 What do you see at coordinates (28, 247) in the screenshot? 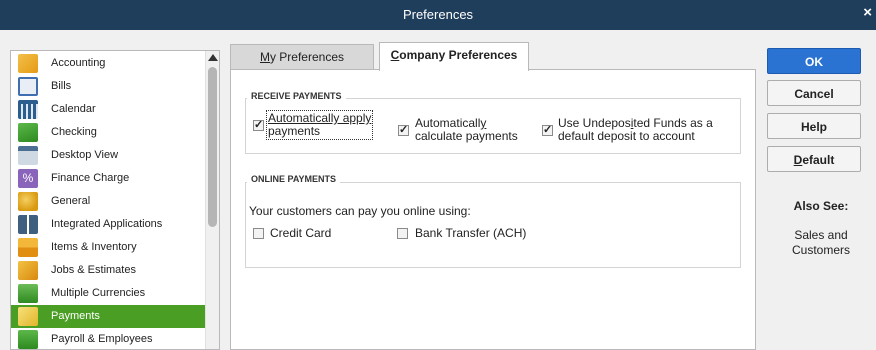
I see `items-inventory-icon` at bounding box center [28, 247].